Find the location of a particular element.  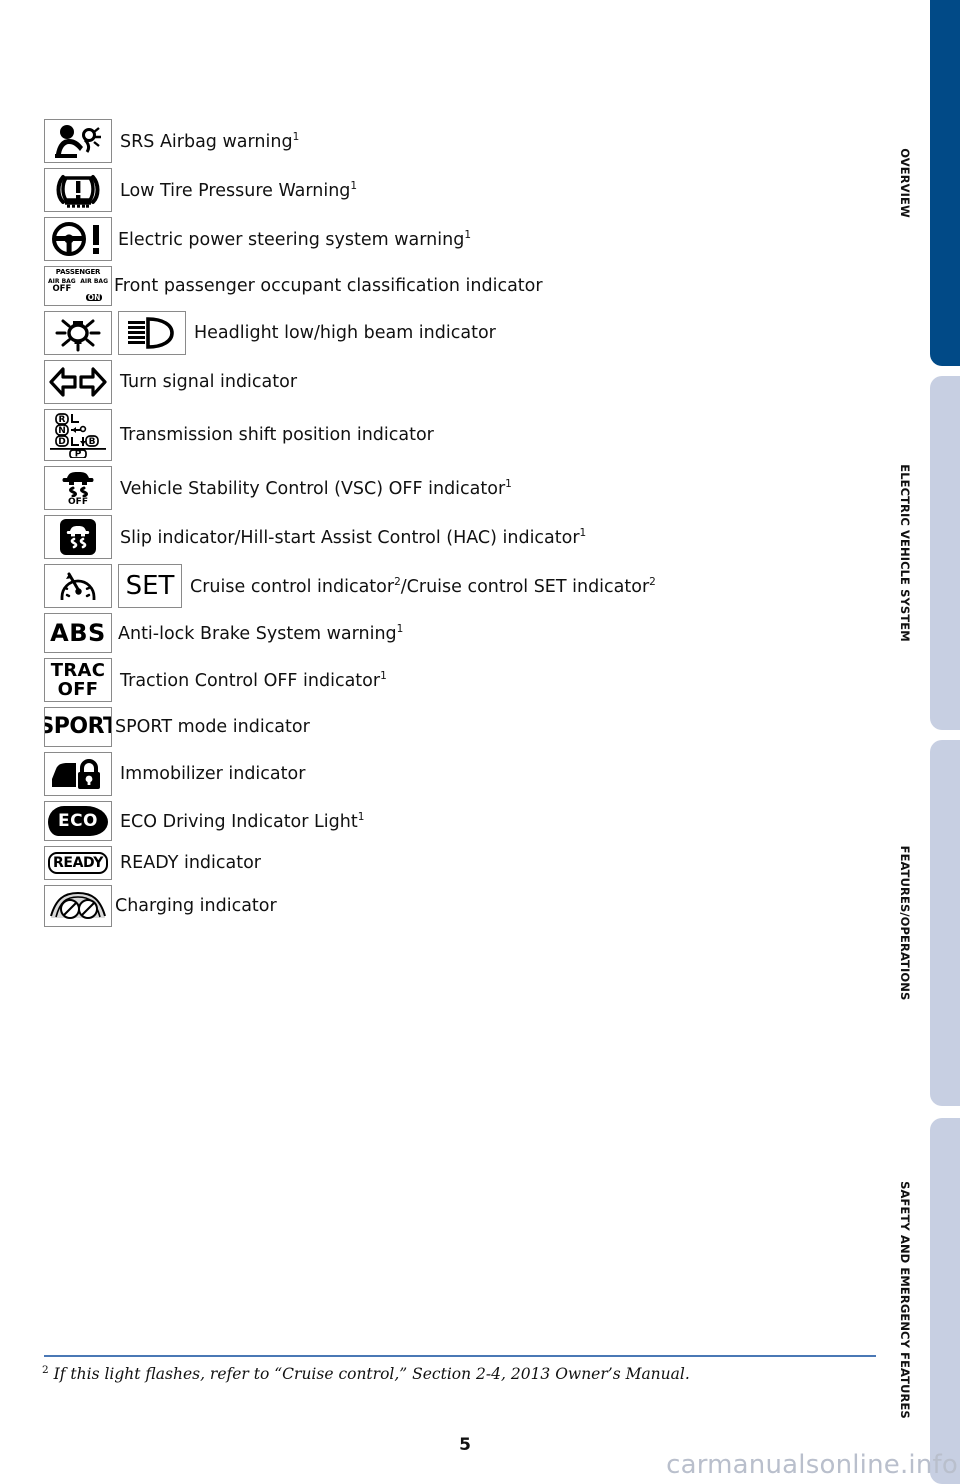

row-label: Turn signal indicator is located at coordinates (209, 382).